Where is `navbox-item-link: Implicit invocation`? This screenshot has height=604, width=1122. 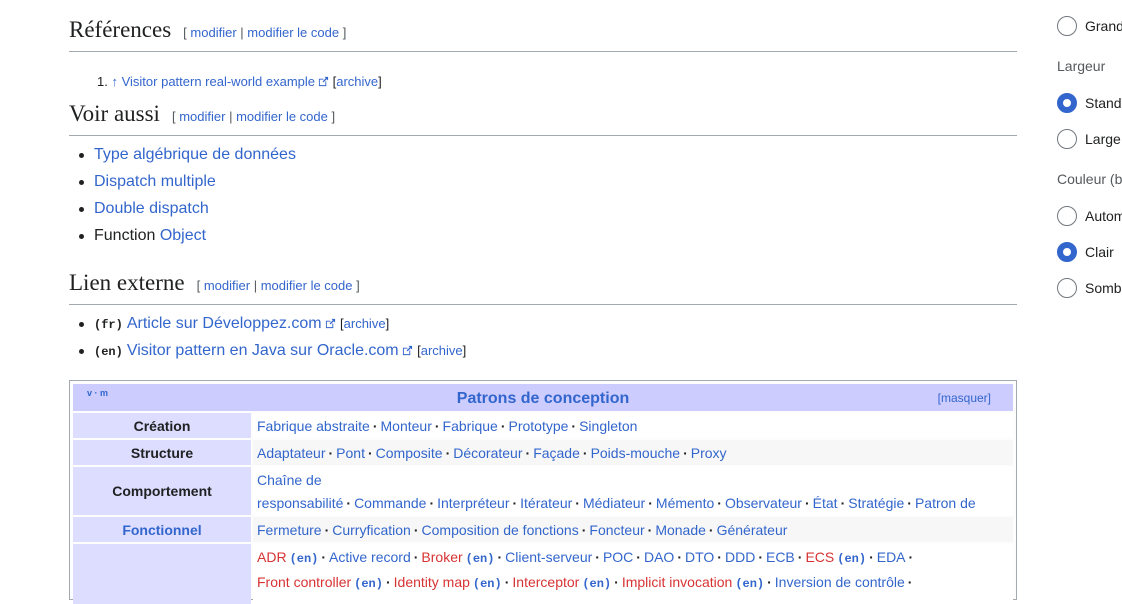 navbox-item-link: Implicit invocation is located at coordinates (677, 582).